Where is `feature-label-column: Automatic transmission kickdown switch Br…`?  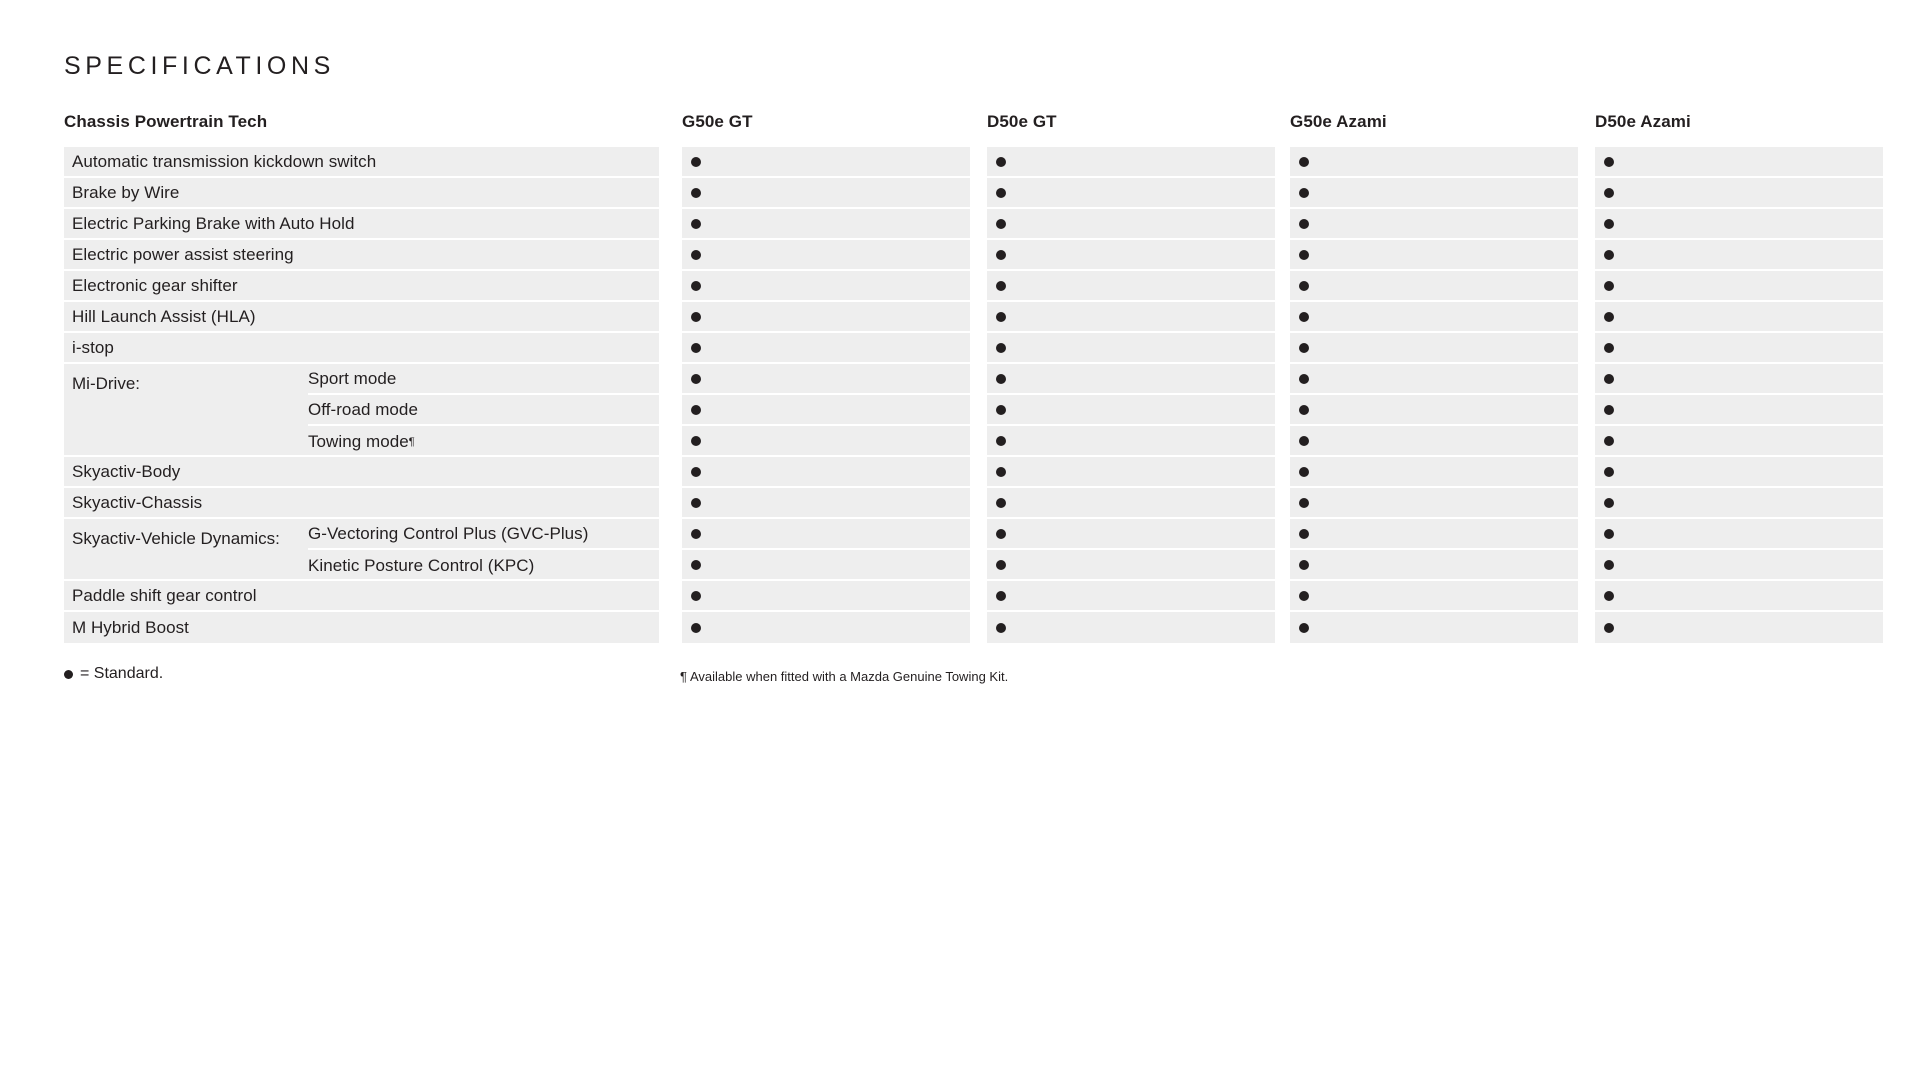 feature-label-column: Automatic transmission kickdown switch Br… is located at coordinates (361, 395).